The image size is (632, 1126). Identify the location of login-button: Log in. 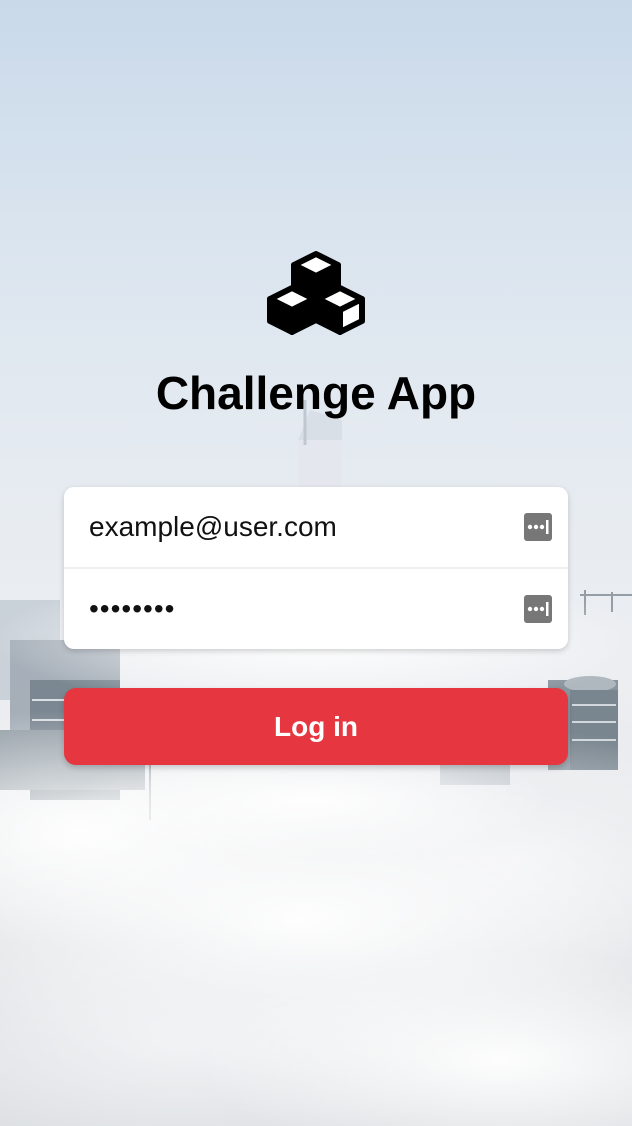
(316, 726).